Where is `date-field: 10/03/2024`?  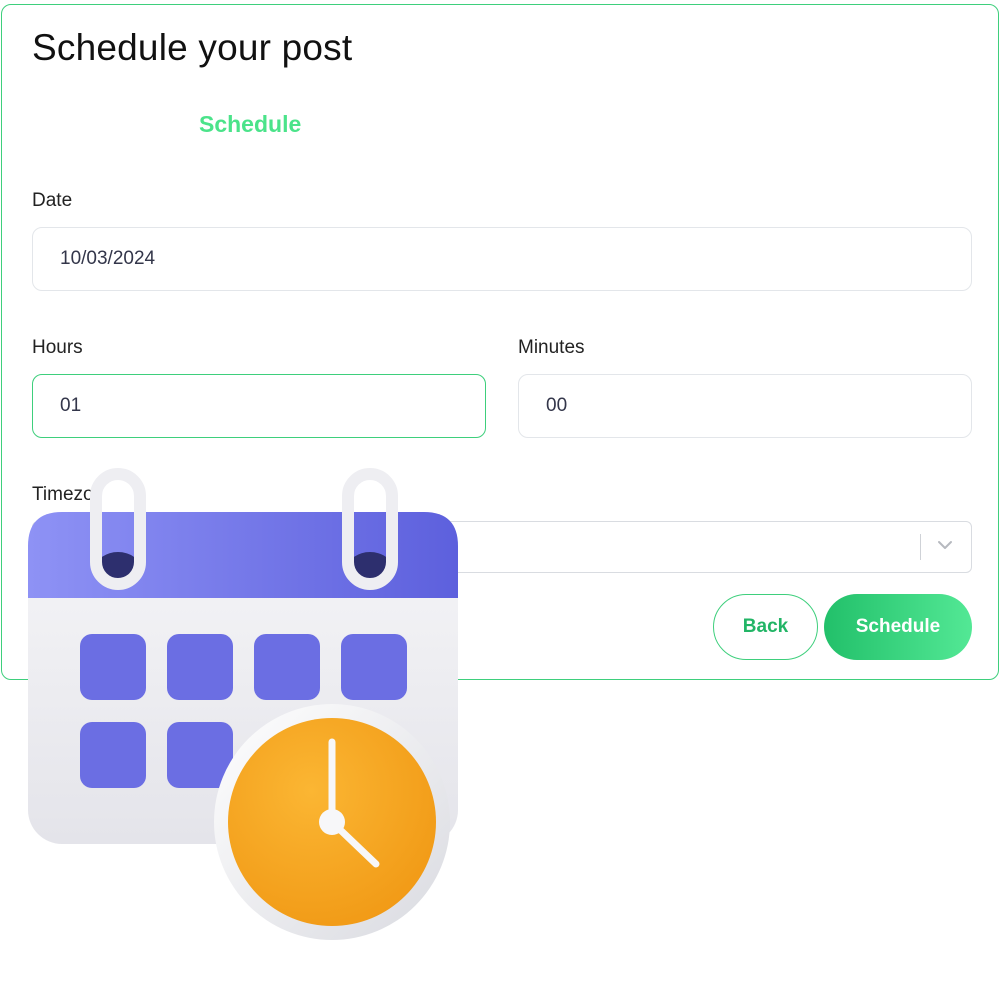
date-field: 10/03/2024 is located at coordinates (502, 259).